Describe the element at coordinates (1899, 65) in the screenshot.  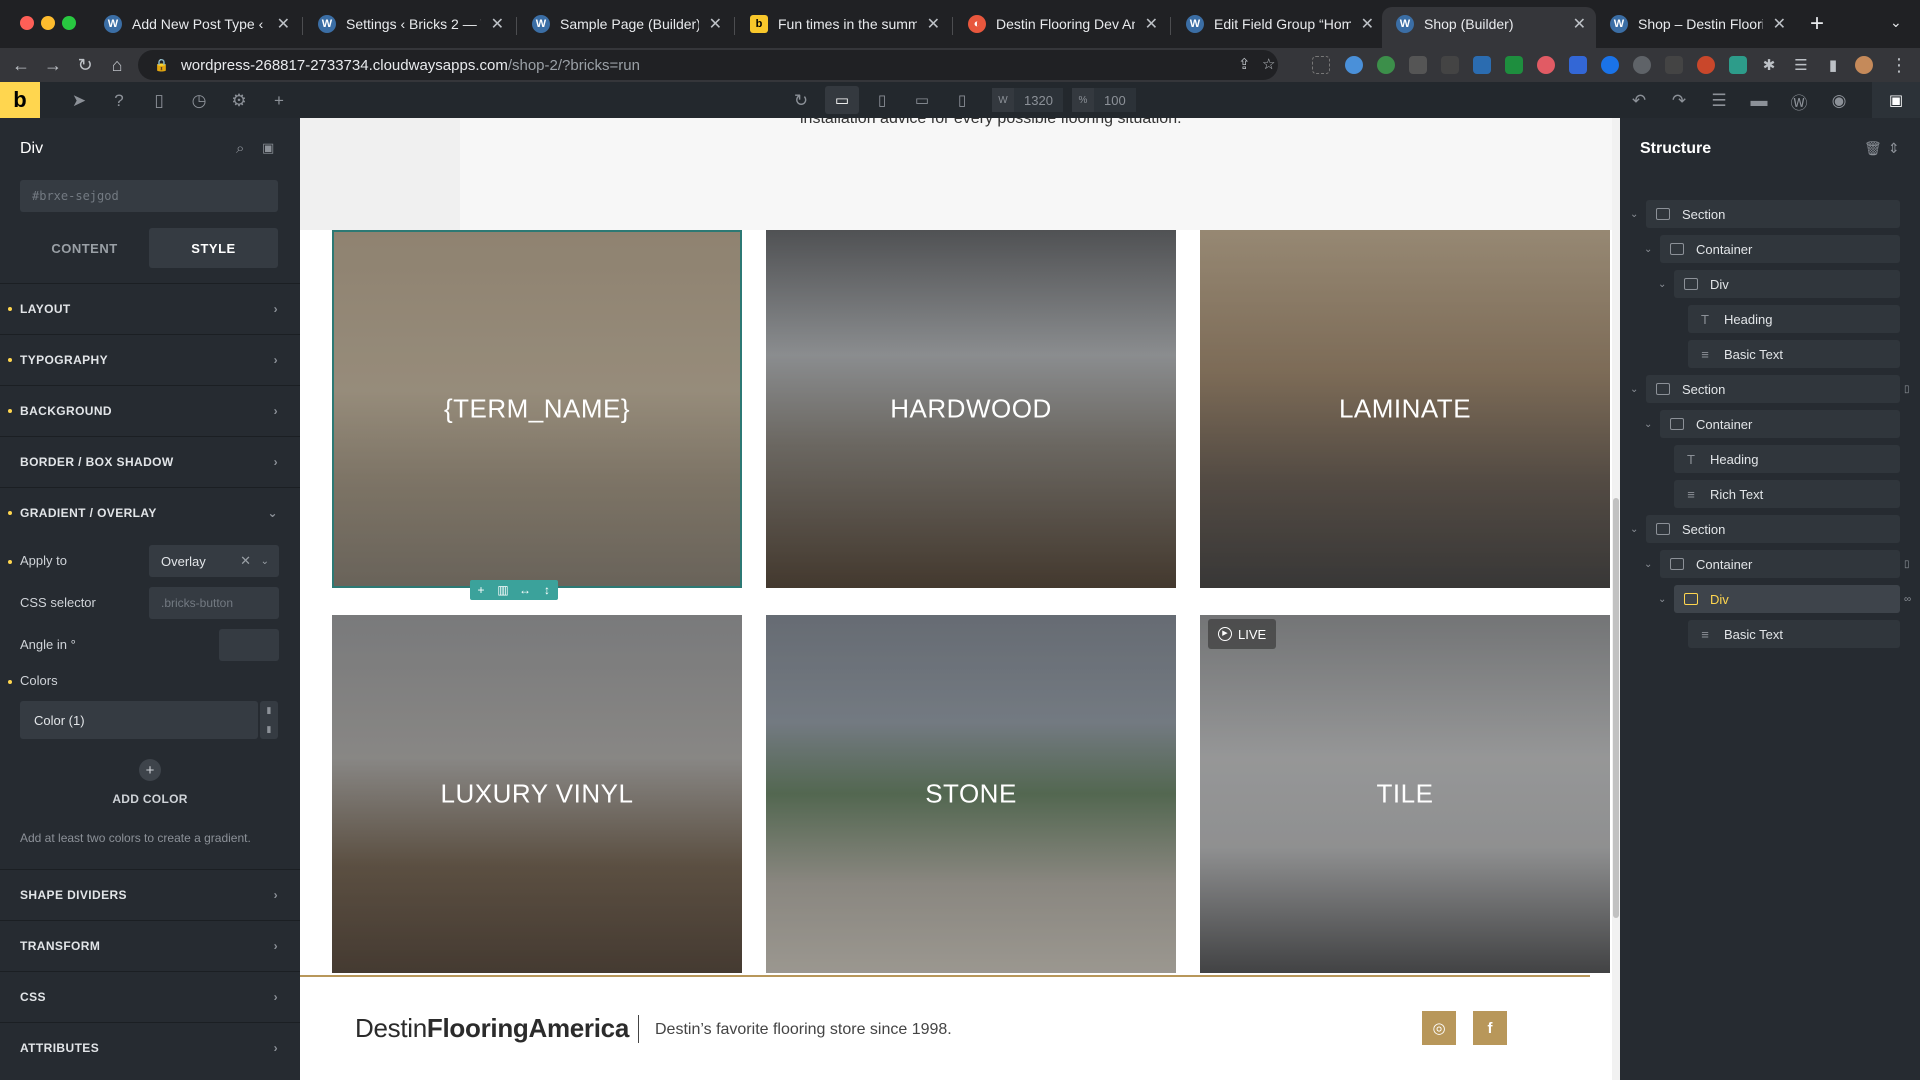
I see `browser-menu-icon: ⋮` at that location.